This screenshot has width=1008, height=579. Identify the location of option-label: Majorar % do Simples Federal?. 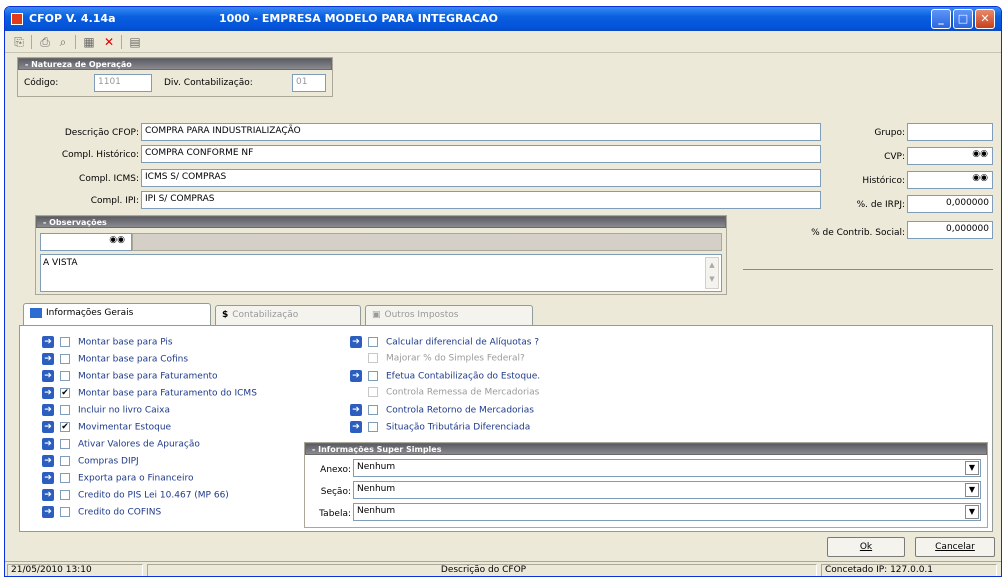
(455, 358).